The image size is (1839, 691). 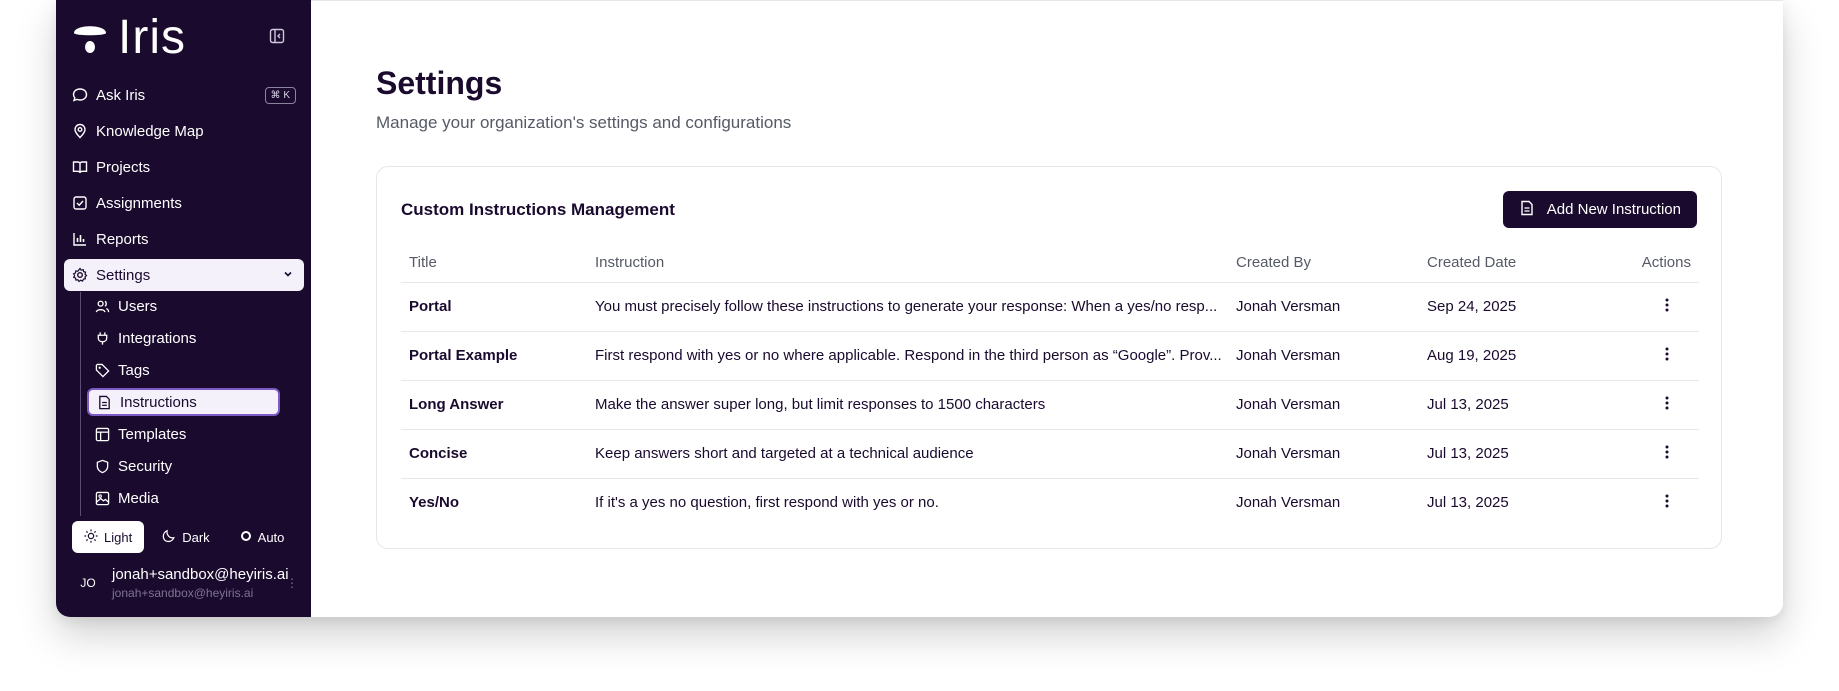 What do you see at coordinates (80, 167) in the screenshot?
I see `book-open-icon` at bounding box center [80, 167].